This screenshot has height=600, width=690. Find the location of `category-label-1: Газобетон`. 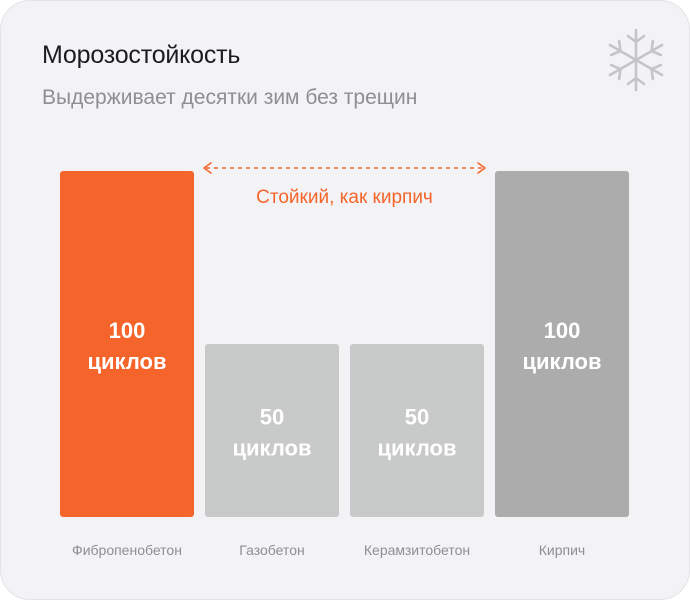

category-label-1: Газобетон is located at coordinates (271, 550).